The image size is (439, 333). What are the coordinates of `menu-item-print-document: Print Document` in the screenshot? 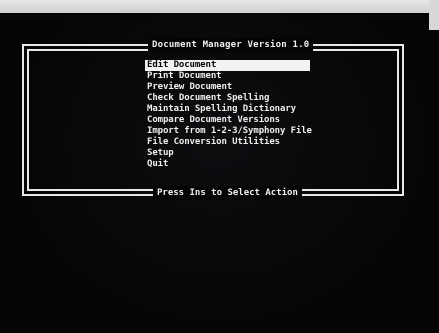 It's located at (232, 76).